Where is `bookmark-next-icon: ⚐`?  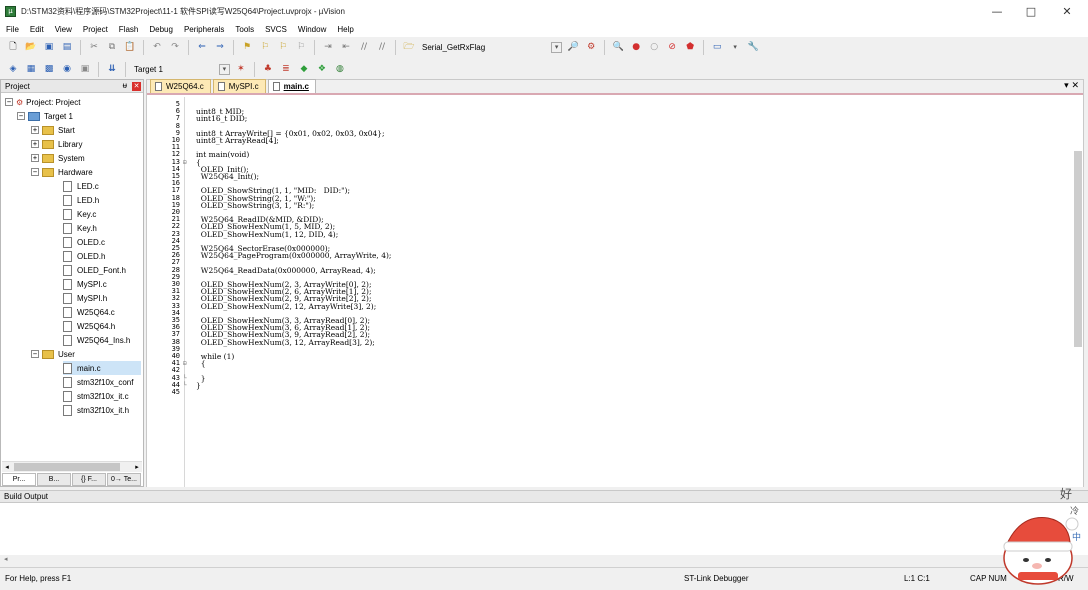
bookmark-next-icon: ⚐ is located at coordinates (283, 48).